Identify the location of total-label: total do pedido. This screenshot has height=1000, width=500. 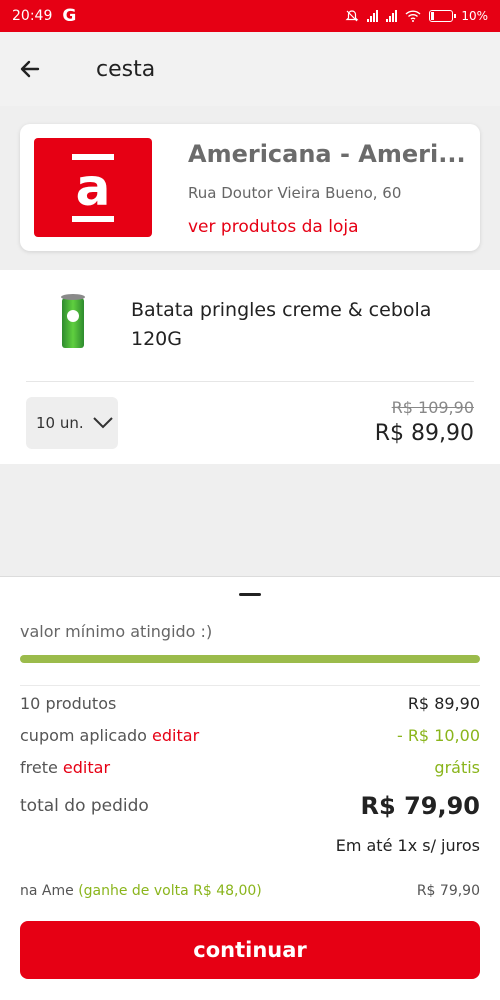
(84, 806).